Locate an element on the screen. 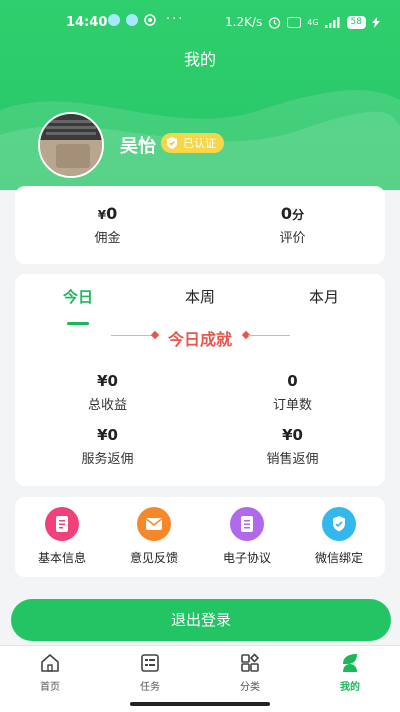 This screenshot has height=712, width=400. home-icon is located at coordinates (50, 663).